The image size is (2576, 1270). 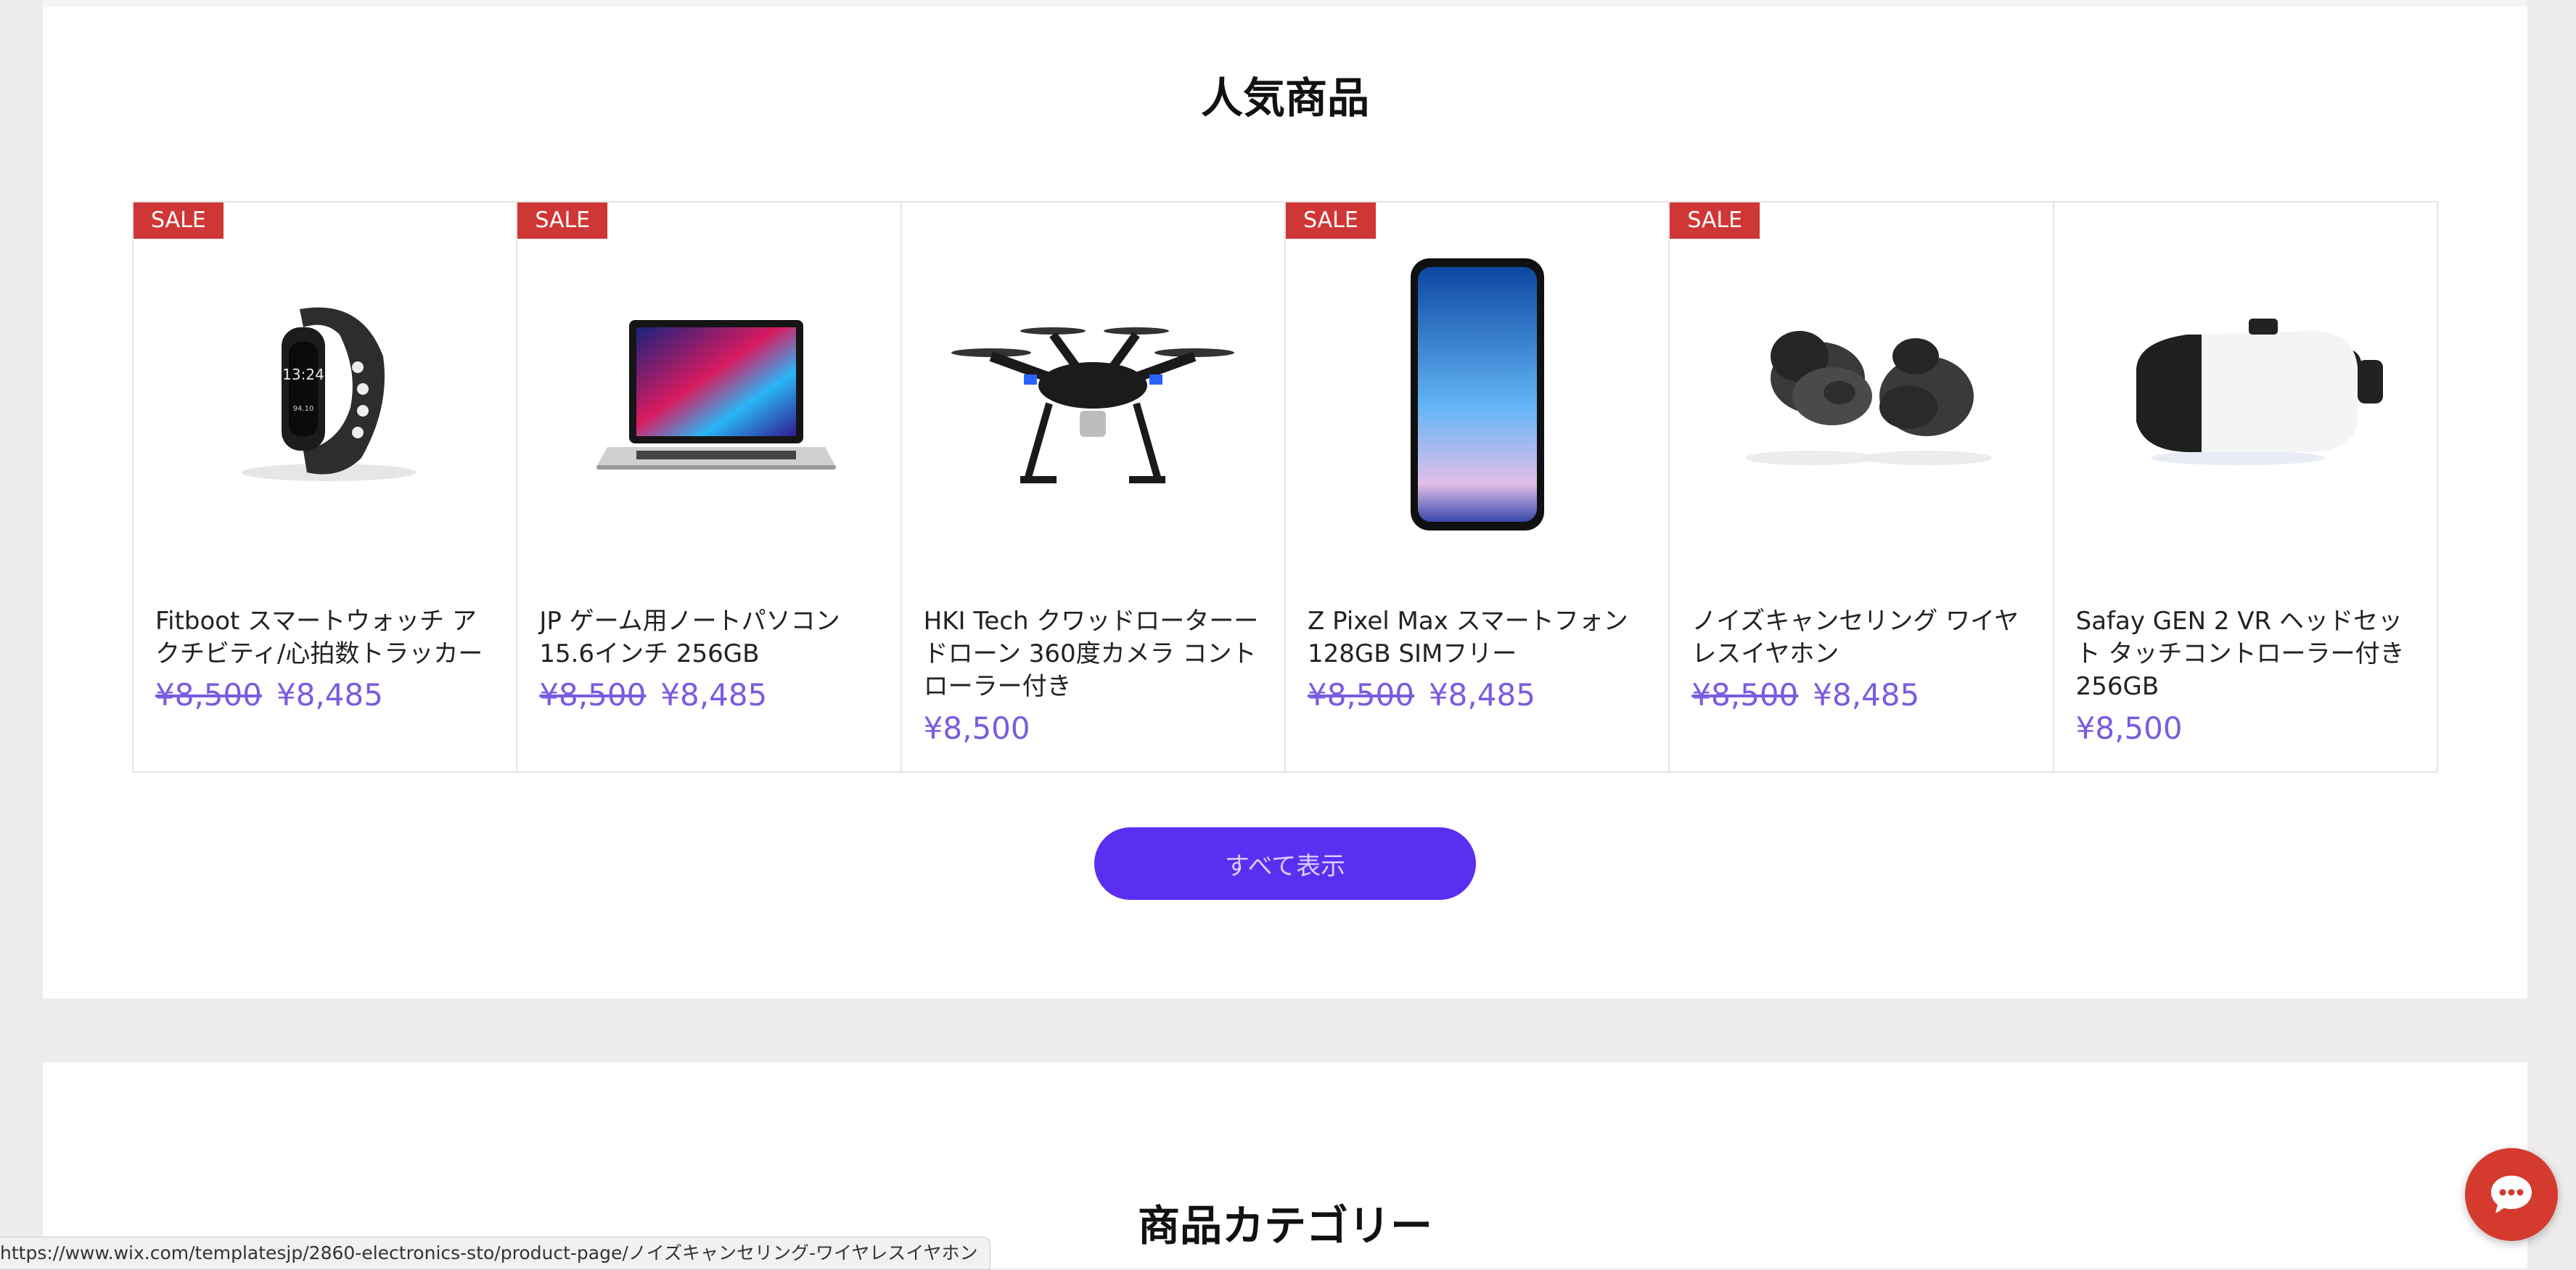 I want to click on section-top-divider, so click(x=1285, y=4).